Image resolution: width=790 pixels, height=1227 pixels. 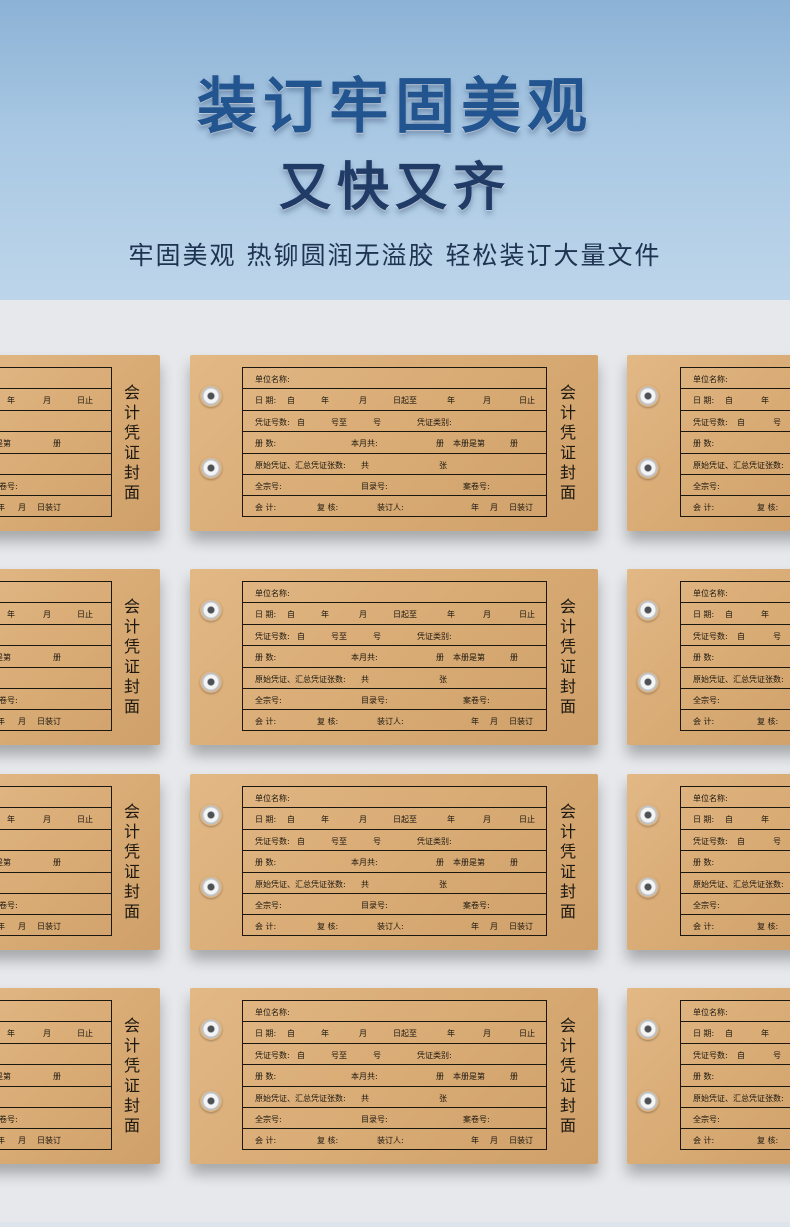 What do you see at coordinates (55, 1139) in the screenshot?
I see `form-row: 年 月 日装订` at bounding box center [55, 1139].